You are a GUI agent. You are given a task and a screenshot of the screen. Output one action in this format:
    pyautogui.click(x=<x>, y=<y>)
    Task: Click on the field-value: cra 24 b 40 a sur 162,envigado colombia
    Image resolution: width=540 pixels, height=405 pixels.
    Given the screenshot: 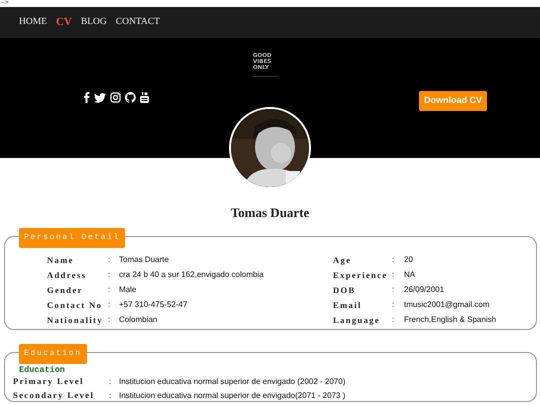 What is the action you would take?
    pyautogui.click(x=191, y=275)
    